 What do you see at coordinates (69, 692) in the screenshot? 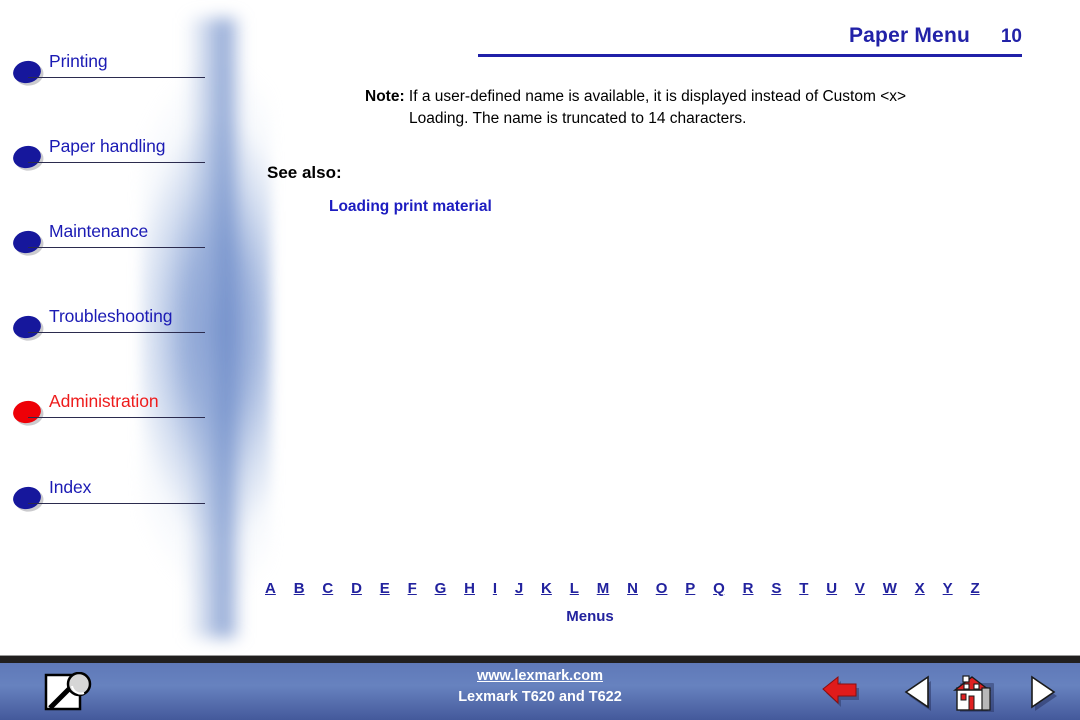
I see `magnifier-page-icon` at bounding box center [69, 692].